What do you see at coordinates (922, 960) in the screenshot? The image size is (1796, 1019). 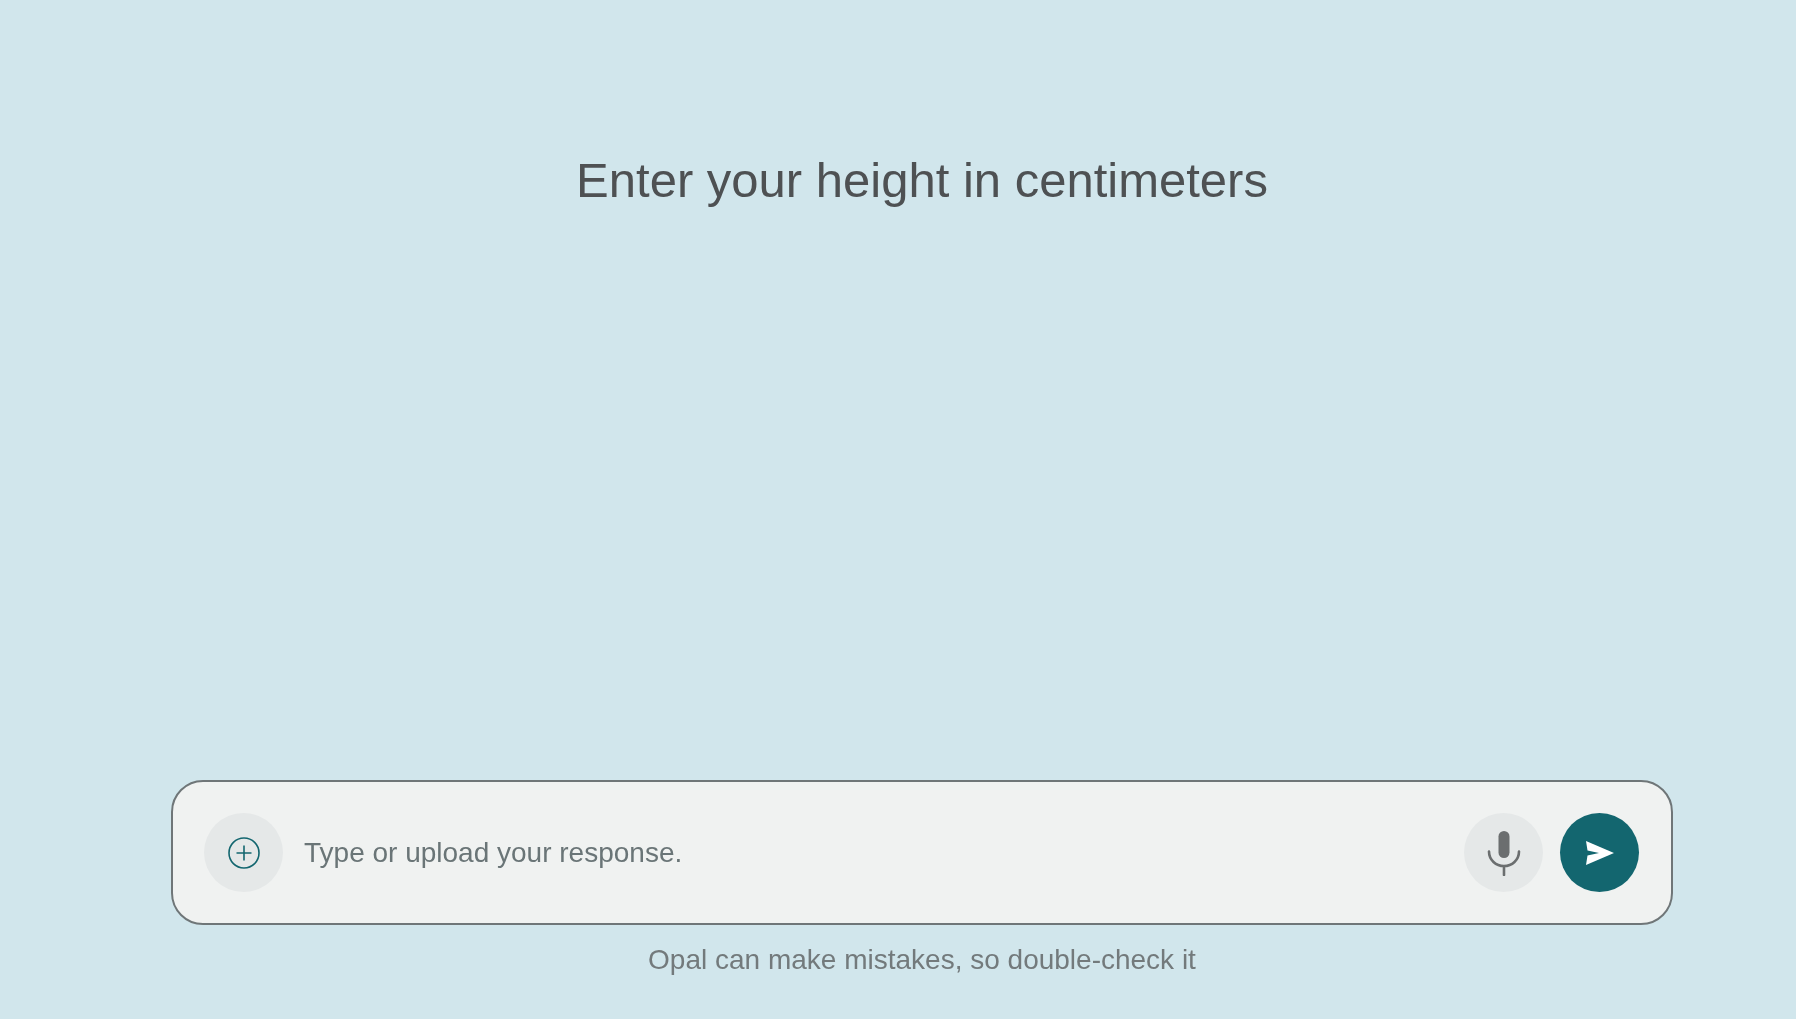 I see `disclaimer-text: Opal can make mistakes, so double-check it` at bounding box center [922, 960].